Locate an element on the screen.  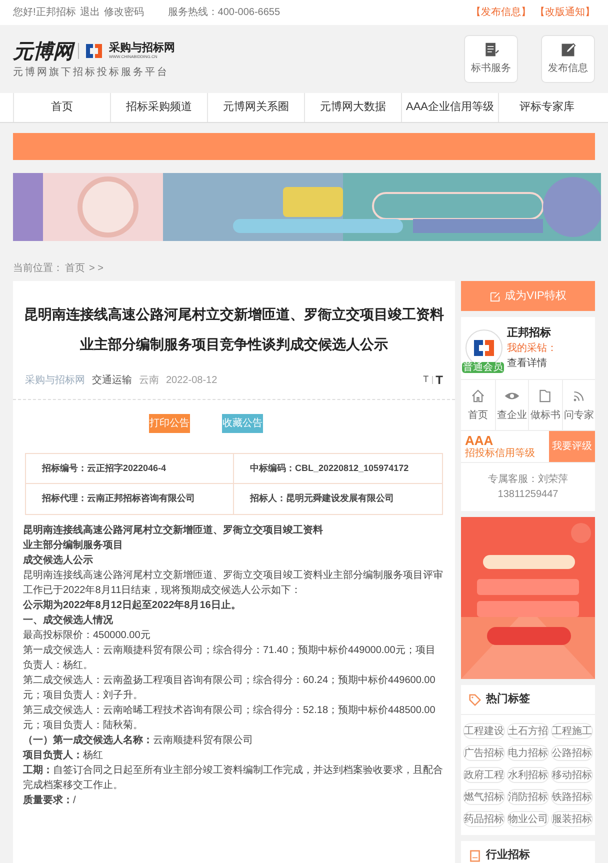
hotline-text: 服务热线：400-006-6655 is located at coordinates (224, 13).